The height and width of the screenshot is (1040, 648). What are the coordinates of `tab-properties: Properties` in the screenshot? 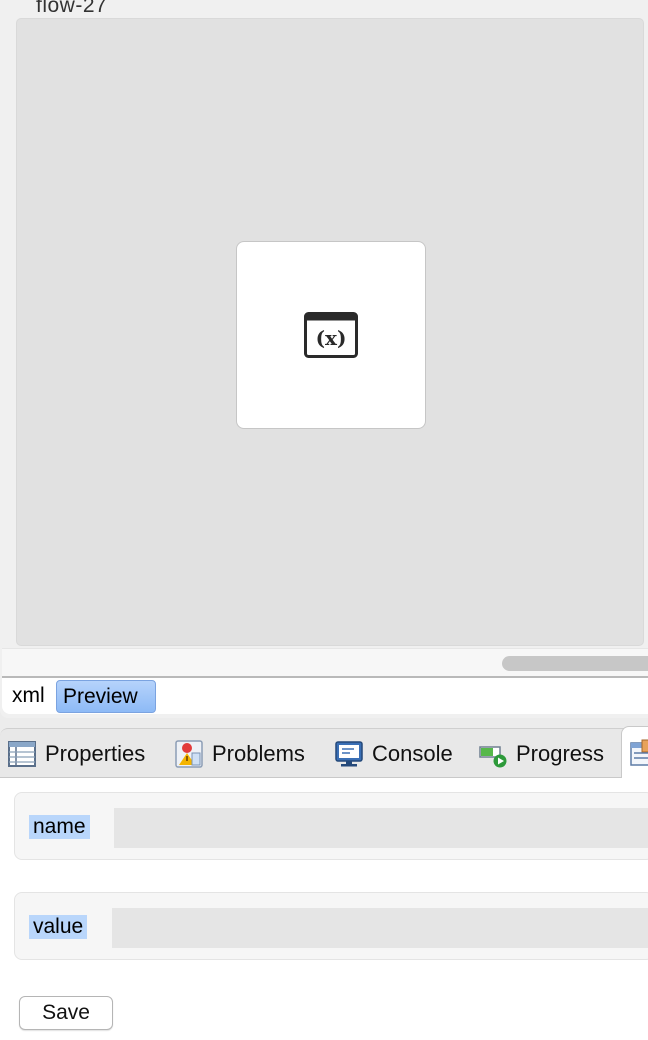 It's located at (76, 754).